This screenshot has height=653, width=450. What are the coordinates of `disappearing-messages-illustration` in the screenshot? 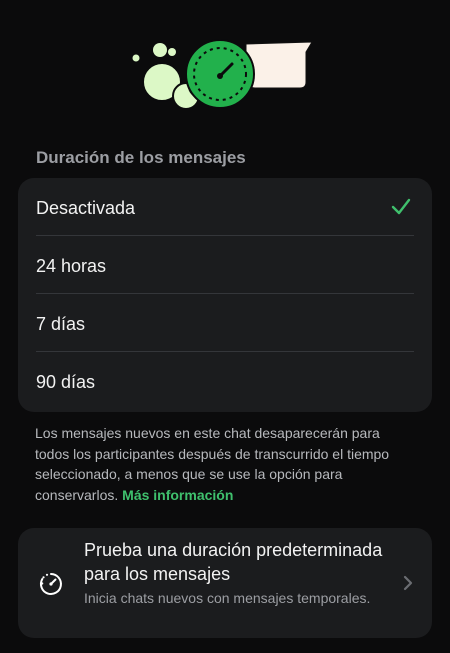 It's located at (220, 75).